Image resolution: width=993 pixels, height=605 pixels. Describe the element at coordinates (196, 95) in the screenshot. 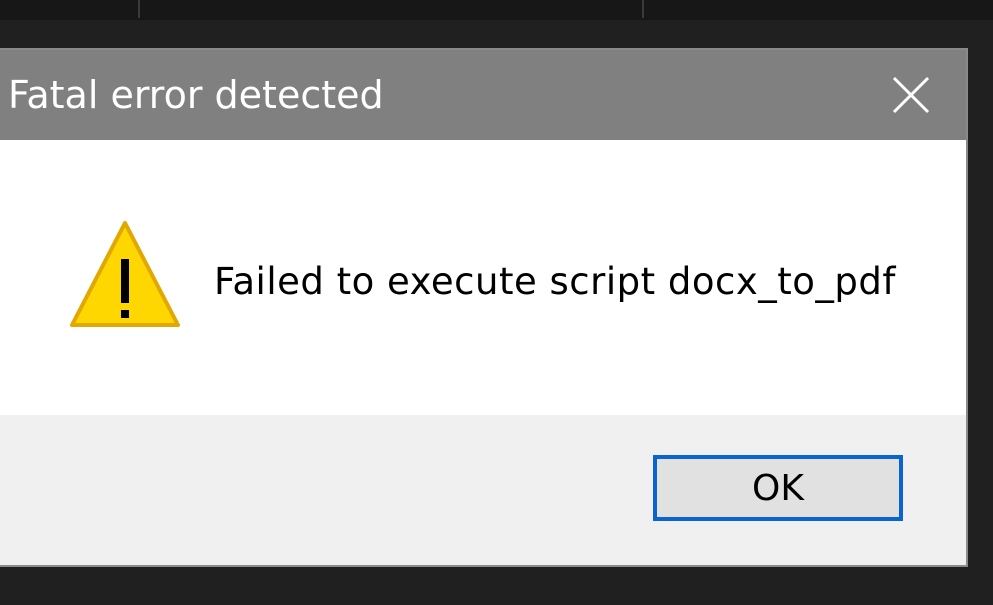

I see `dialog-title: Fatal error detected` at that location.